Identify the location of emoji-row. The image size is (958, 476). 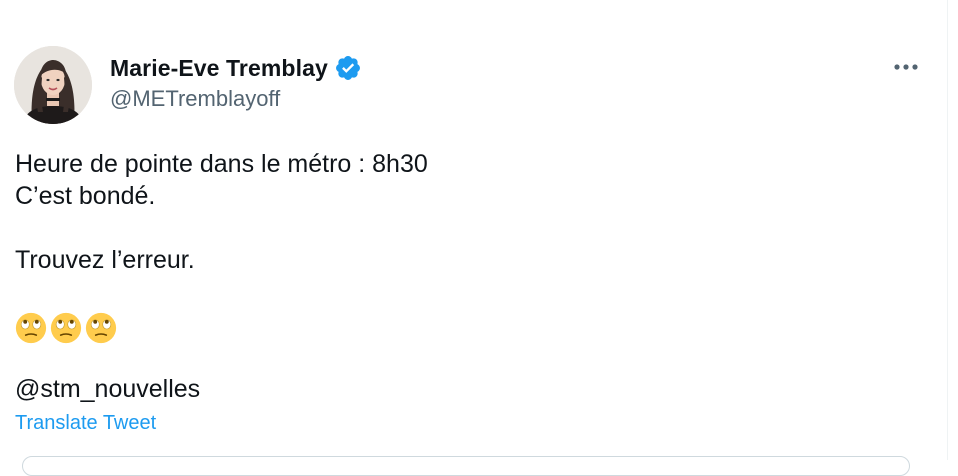
(465, 328).